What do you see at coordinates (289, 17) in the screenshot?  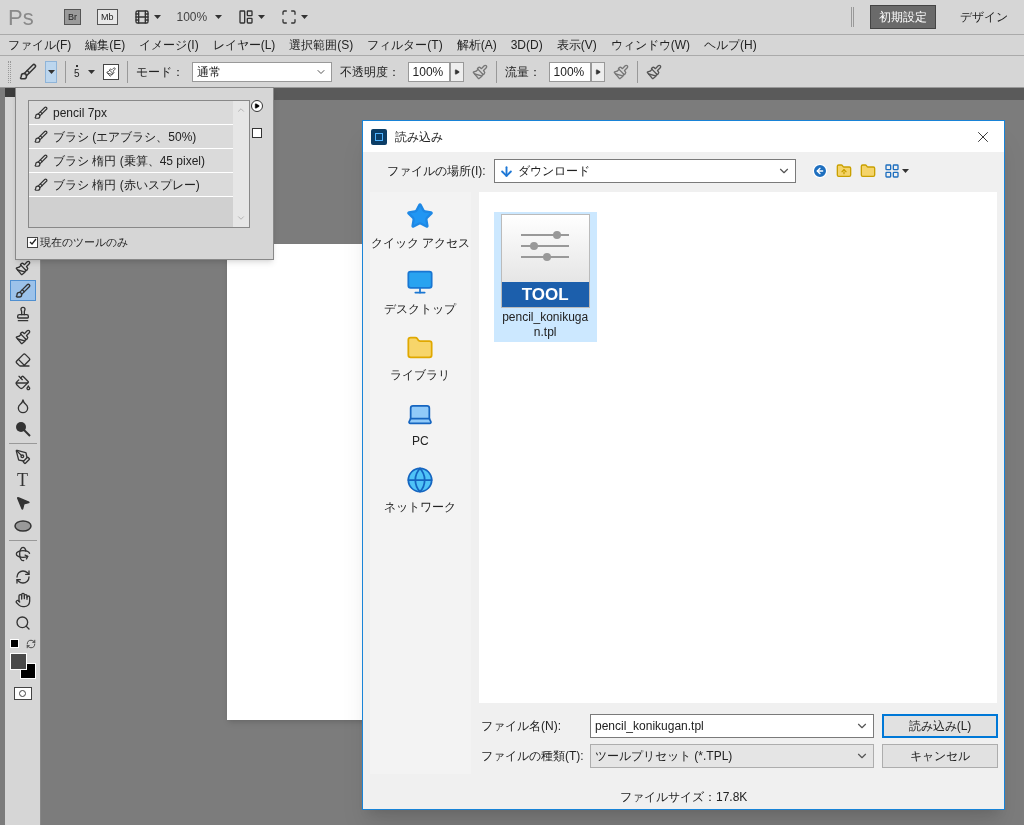 I see `screen-mode-icon` at bounding box center [289, 17].